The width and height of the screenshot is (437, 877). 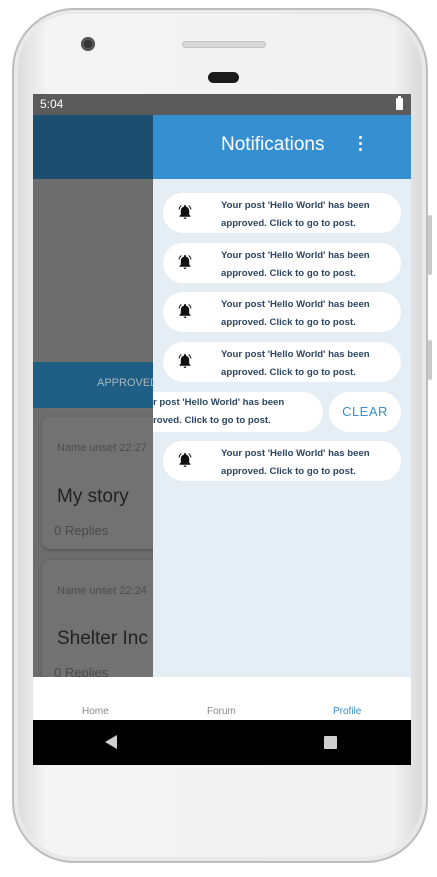 I want to click on more-vert-icon, so click(x=361, y=144).